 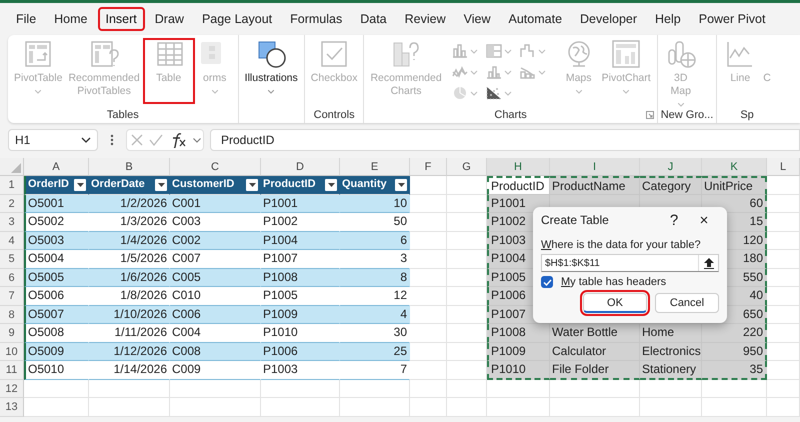 What do you see at coordinates (12, 389) in the screenshot?
I see `row-header: 12` at bounding box center [12, 389].